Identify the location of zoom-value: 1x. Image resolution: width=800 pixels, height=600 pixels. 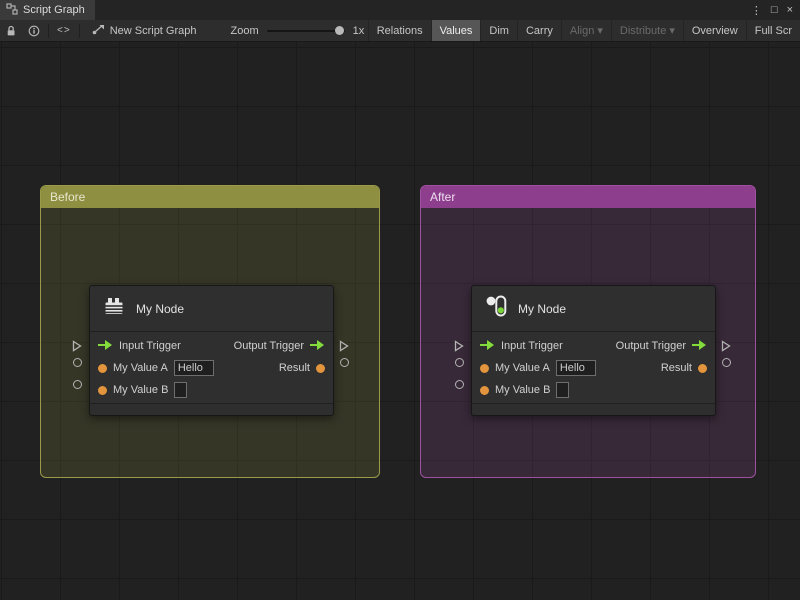
(358, 30).